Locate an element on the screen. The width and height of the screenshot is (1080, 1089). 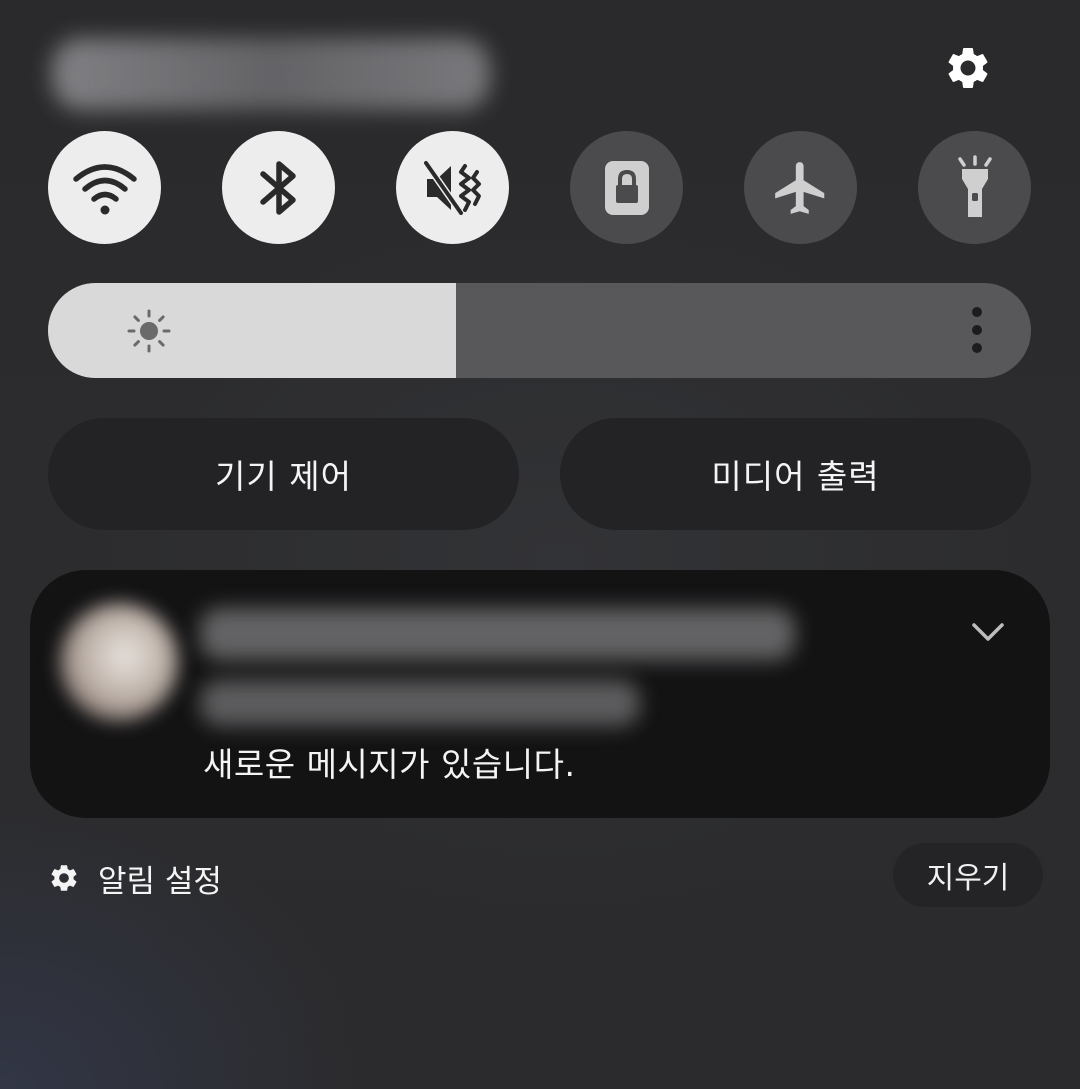
device-control-label: 기기 제어 is located at coordinates (283, 476).